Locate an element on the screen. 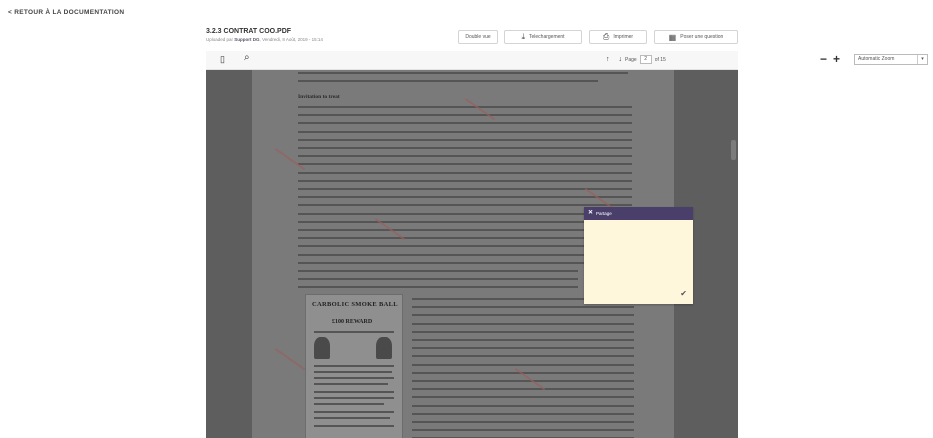 This screenshot has height=438, width=933. page-total: of 15 is located at coordinates (660, 59).